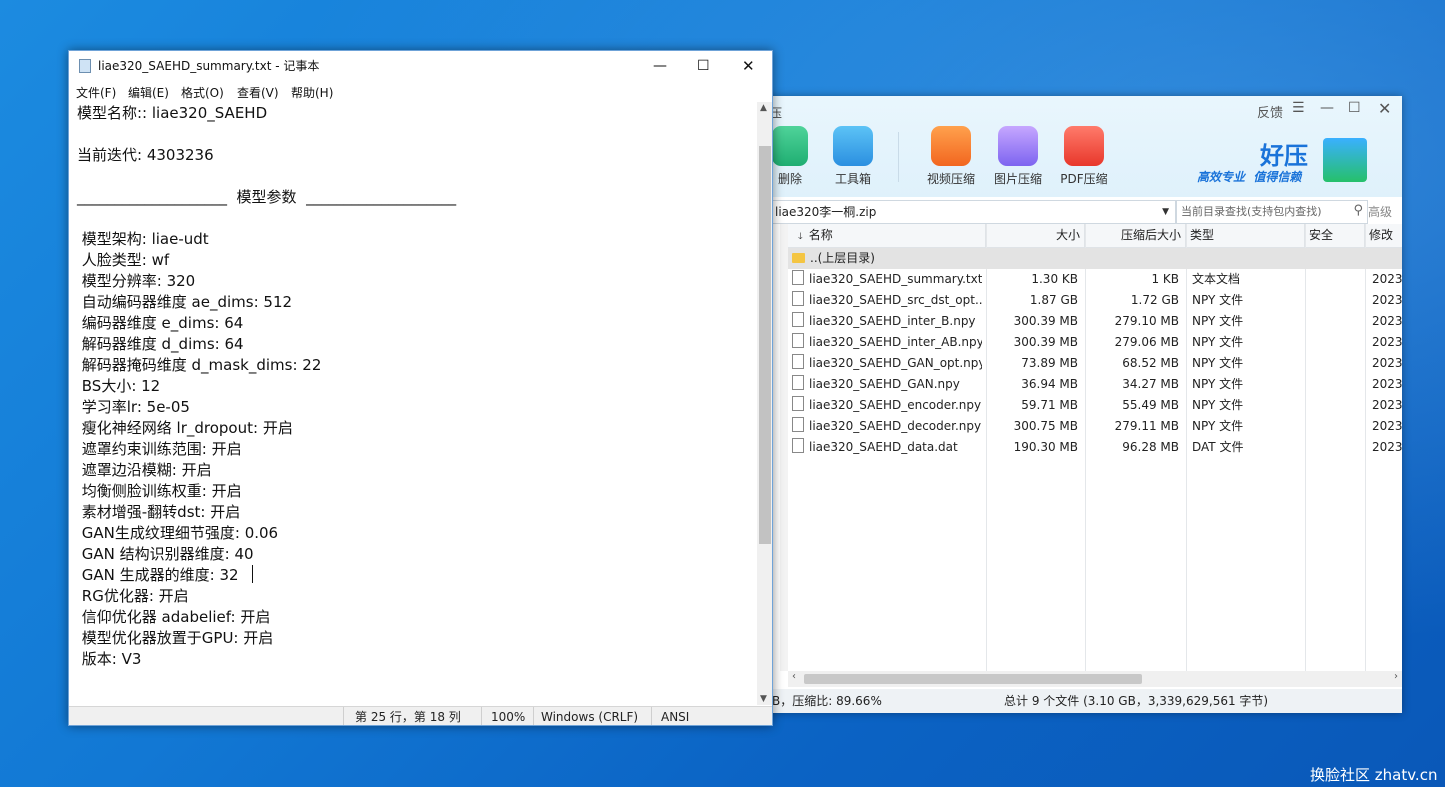 This screenshot has height=787, width=1445. Describe the element at coordinates (1084, 146) in the screenshot. I see `pdf-icon` at that location.